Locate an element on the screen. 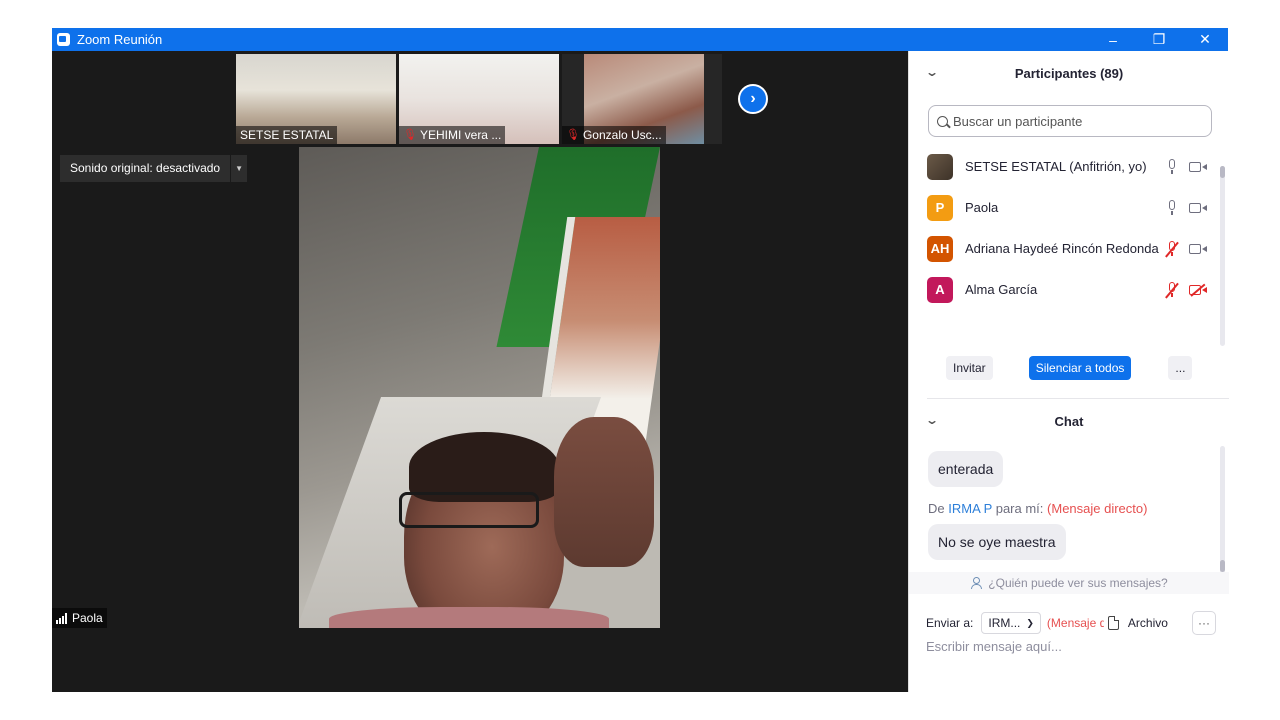 This screenshot has height=720, width=1280. sender-name: IRMA P is located at coordinates (970, 508).